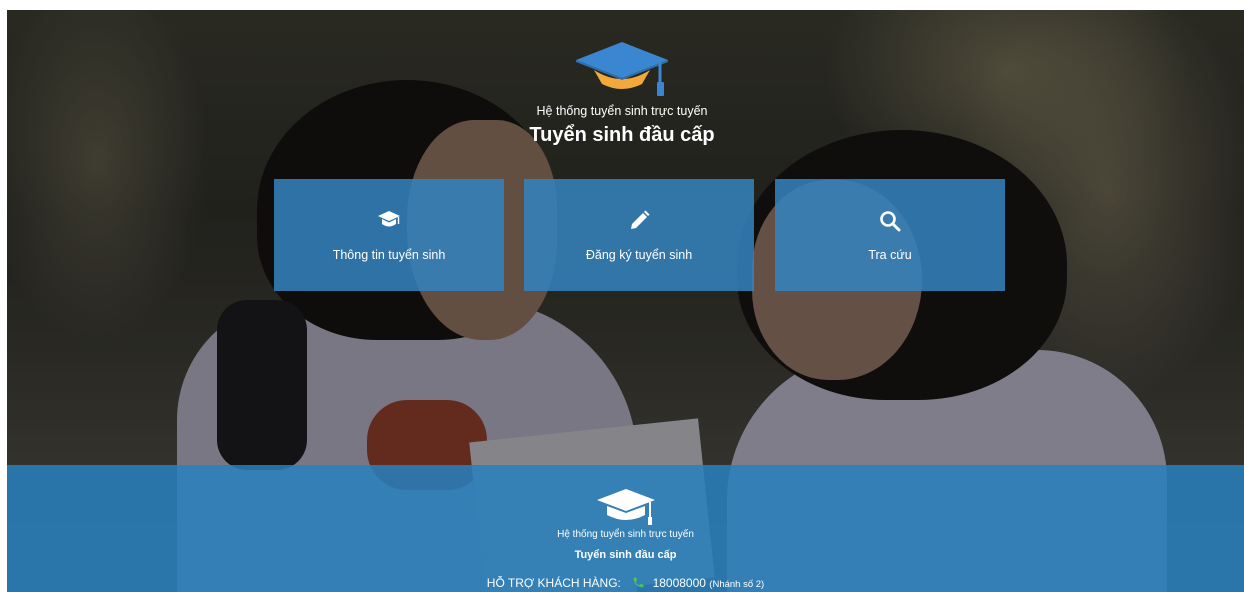 This screenshot has width=1244, height=592. I want to click on tile-register: Đăng ký tuyển sinh, so click(639, 235).